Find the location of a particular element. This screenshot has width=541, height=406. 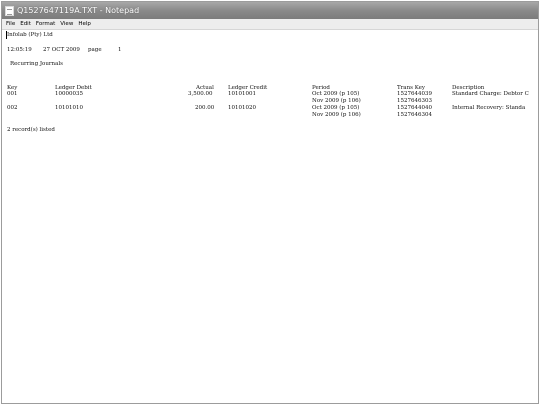

row-ledger-debit: 10101010 is located at coordinates (69, 108).